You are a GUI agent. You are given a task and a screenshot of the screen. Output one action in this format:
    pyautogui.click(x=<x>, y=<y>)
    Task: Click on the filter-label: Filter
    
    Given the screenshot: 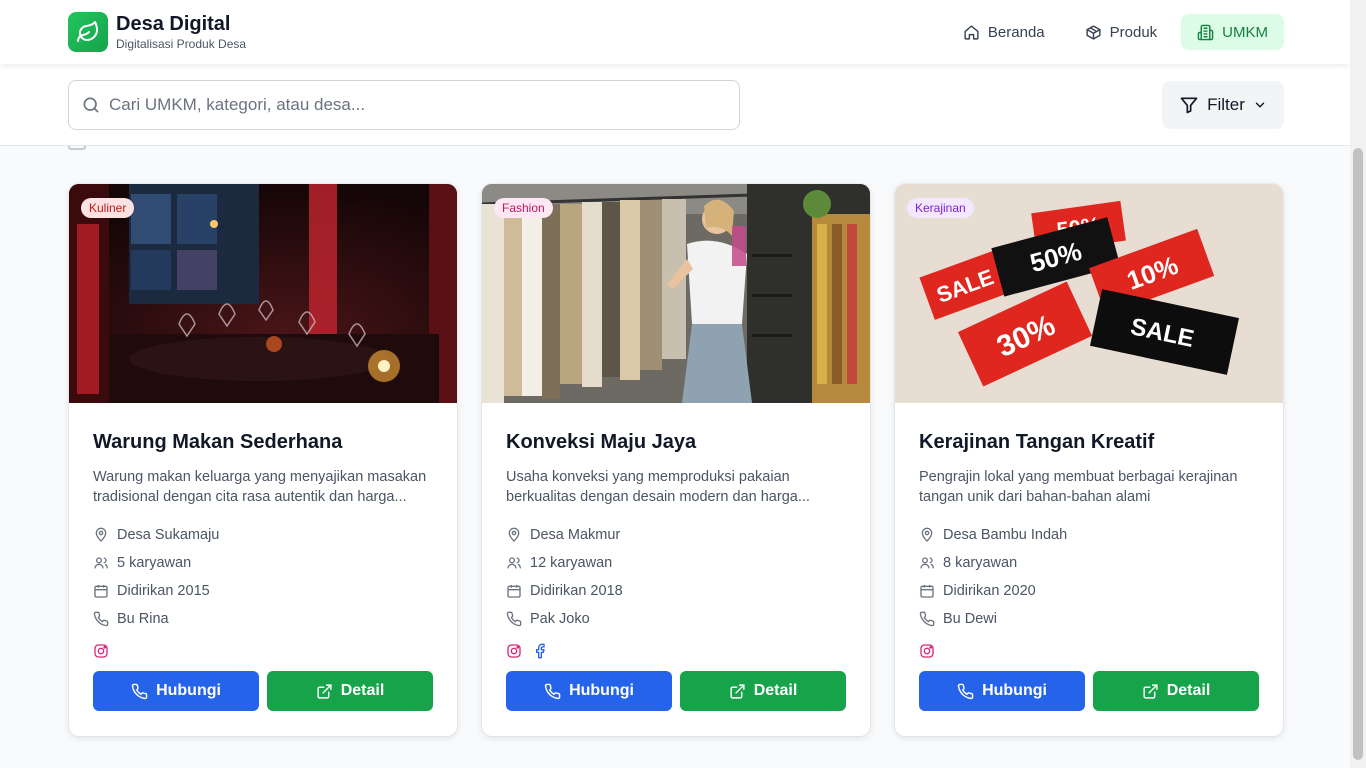 What is the action you would take?
    pyautogui.click(x=1226, y=104)
    